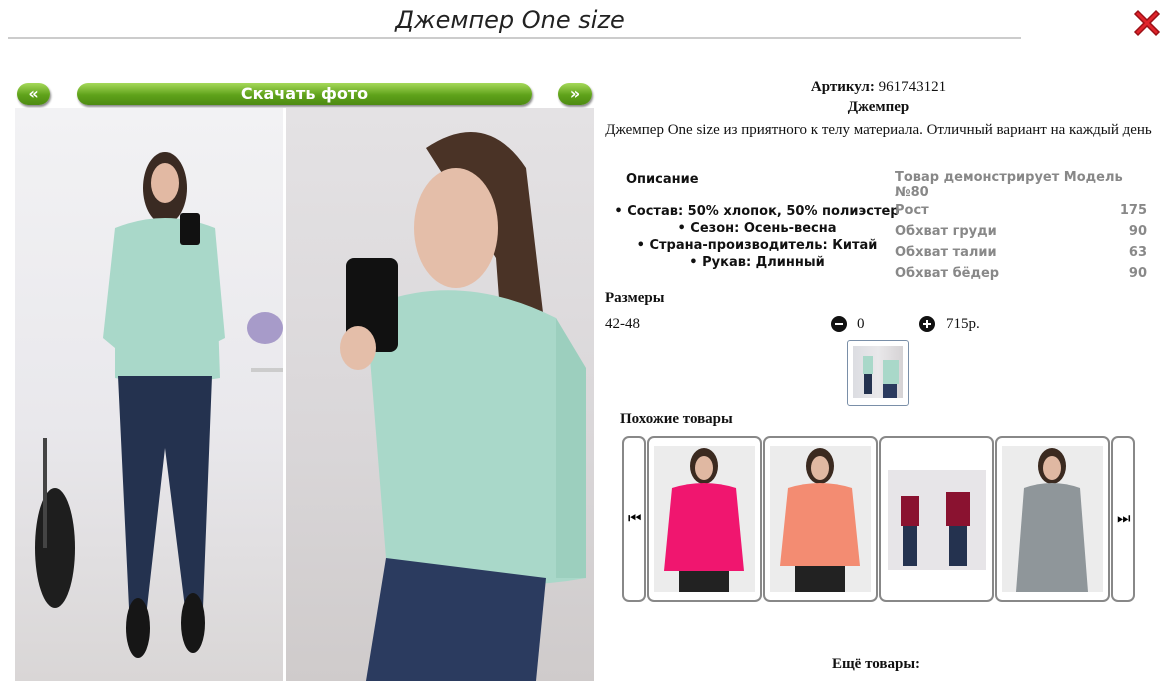 This screenshot has width=1169, height=681. I want to click on photo-thumbnail, so click(878, 373).